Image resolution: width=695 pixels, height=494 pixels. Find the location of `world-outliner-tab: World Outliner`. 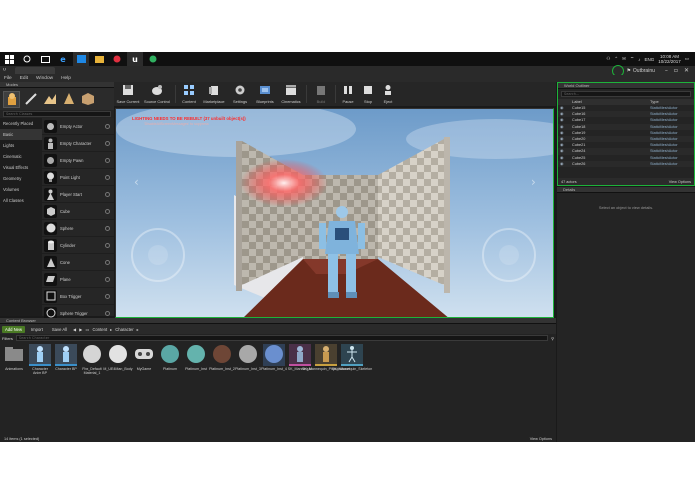

world-outliner-tab: World Outliner is located at coordinates (626, 86).